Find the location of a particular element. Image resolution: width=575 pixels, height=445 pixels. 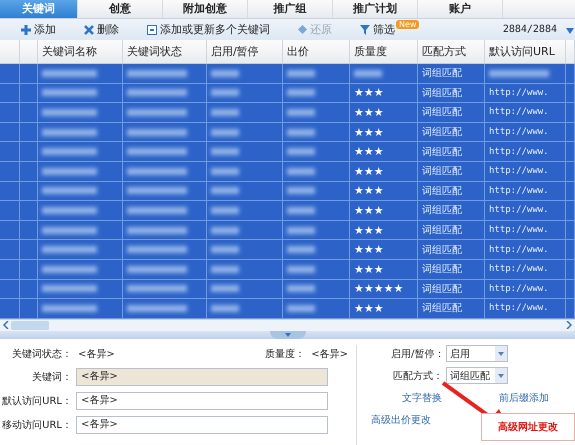

column-header: 启用/暂停 is located at coordinates (245, 51).